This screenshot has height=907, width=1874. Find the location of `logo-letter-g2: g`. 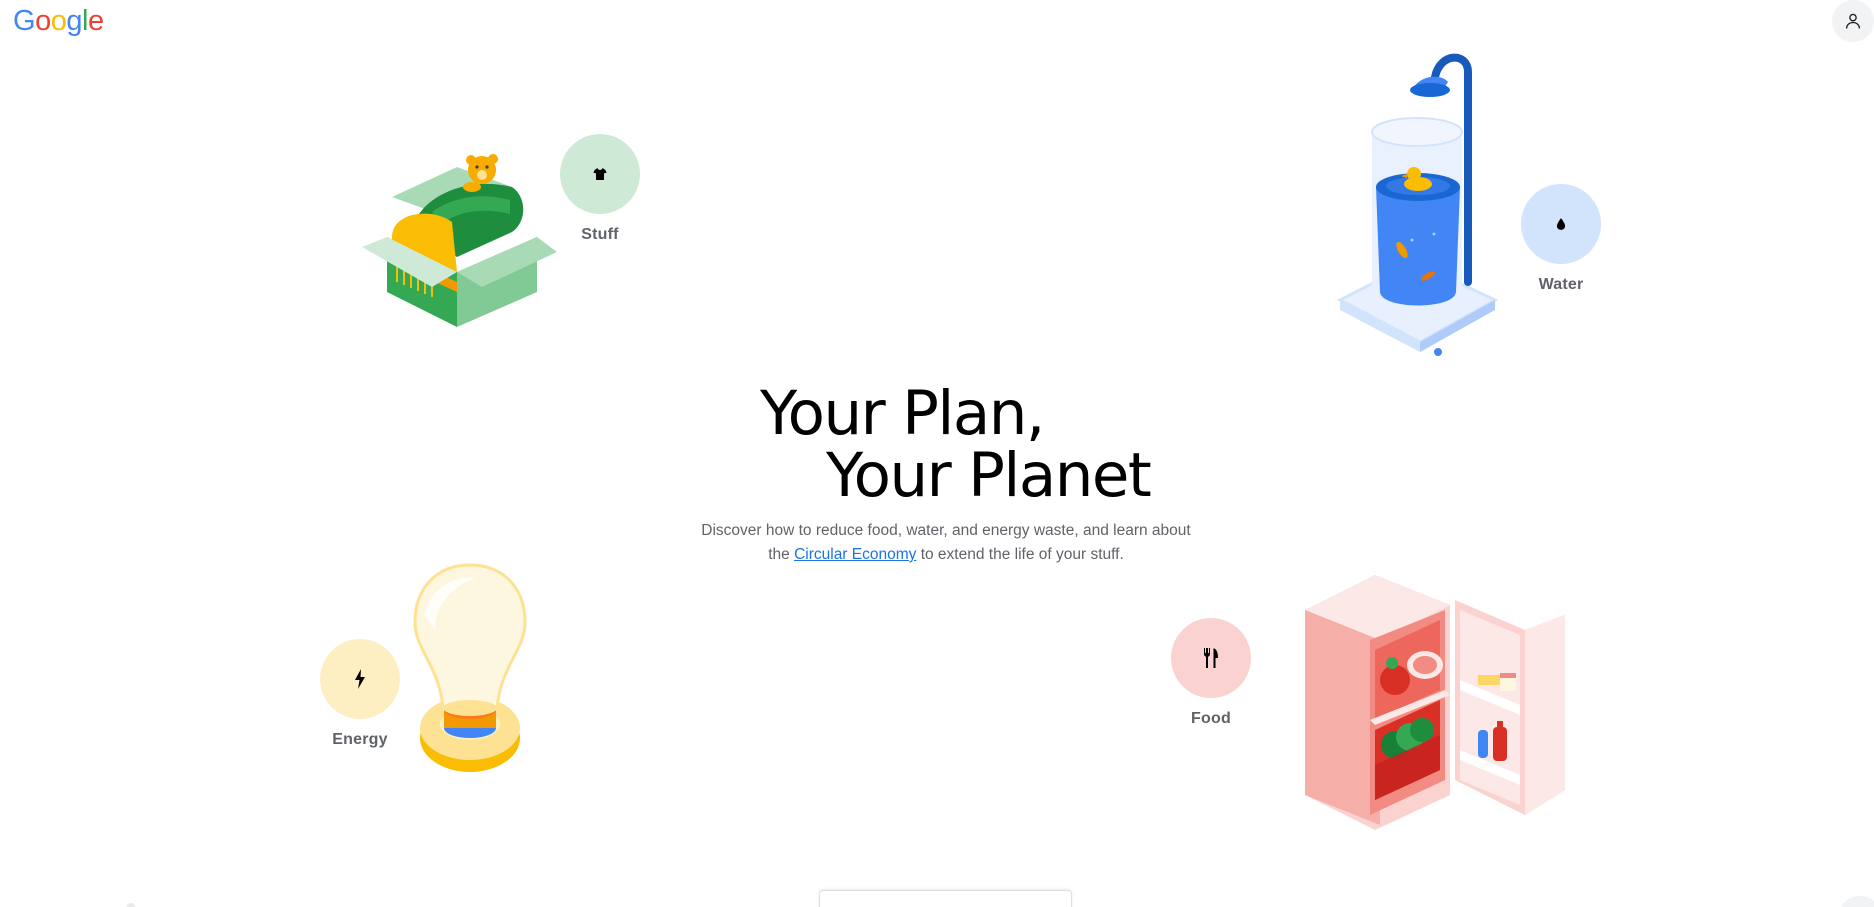

logo-letter-g2: g is located at coordinates (74, 21).